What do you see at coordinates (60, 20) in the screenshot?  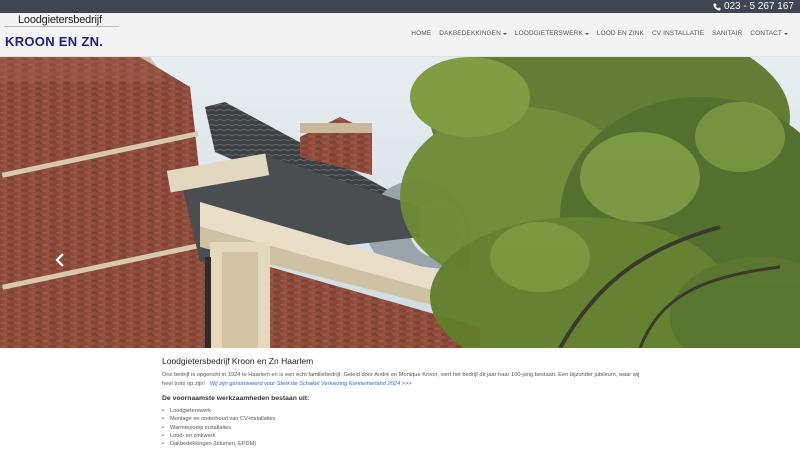 I see `logo-tagline: Loodgietersbedrijf` at bounding box center [60, 20].